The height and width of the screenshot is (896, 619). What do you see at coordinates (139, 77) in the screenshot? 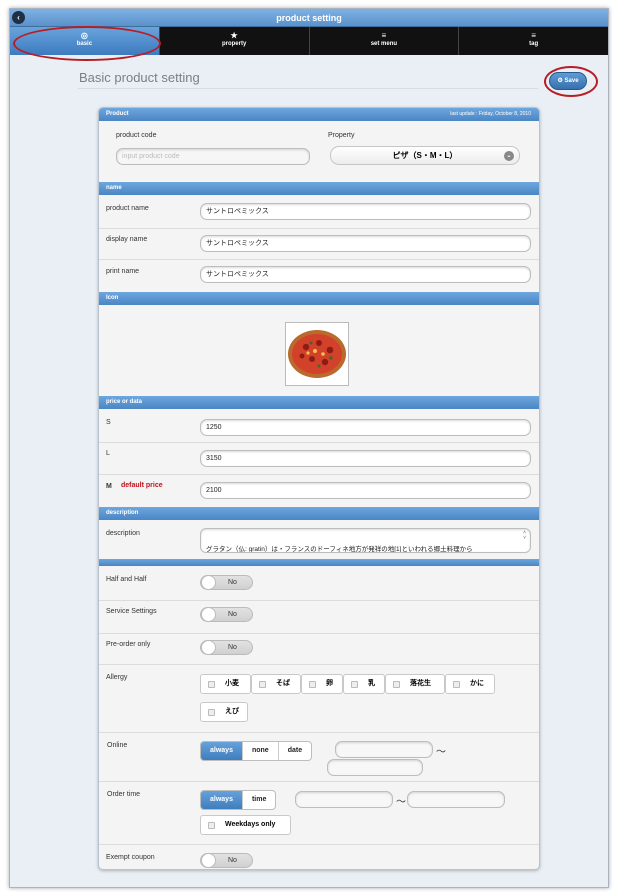
I see `page-title: Basic product setting` at bounding box center [139, 77].